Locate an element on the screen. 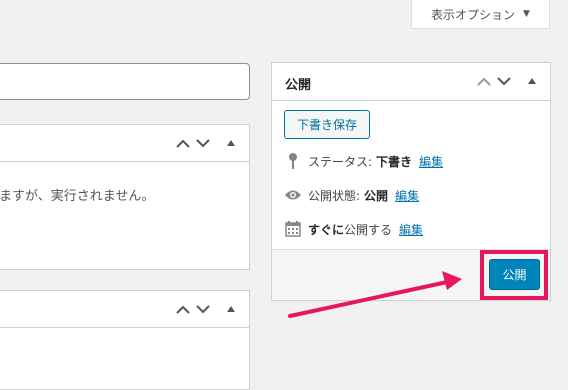 Image resolution: width=568 pixels, height=390 pixels. visibility-label: 公開状態: is located at coordinates (334, 195).